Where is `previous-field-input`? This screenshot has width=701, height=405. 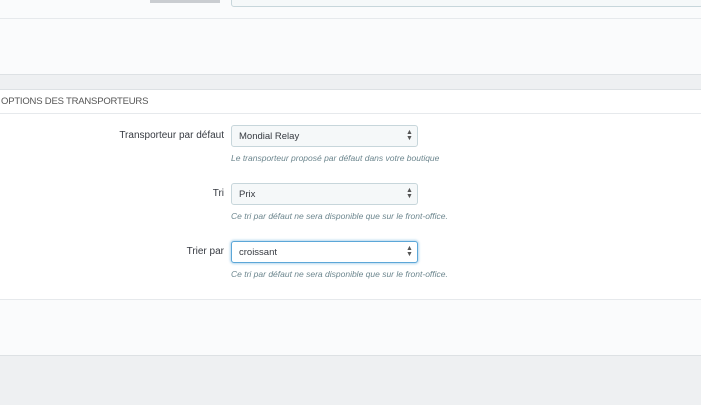
previous-field-input is located at coordinates (466, 3).